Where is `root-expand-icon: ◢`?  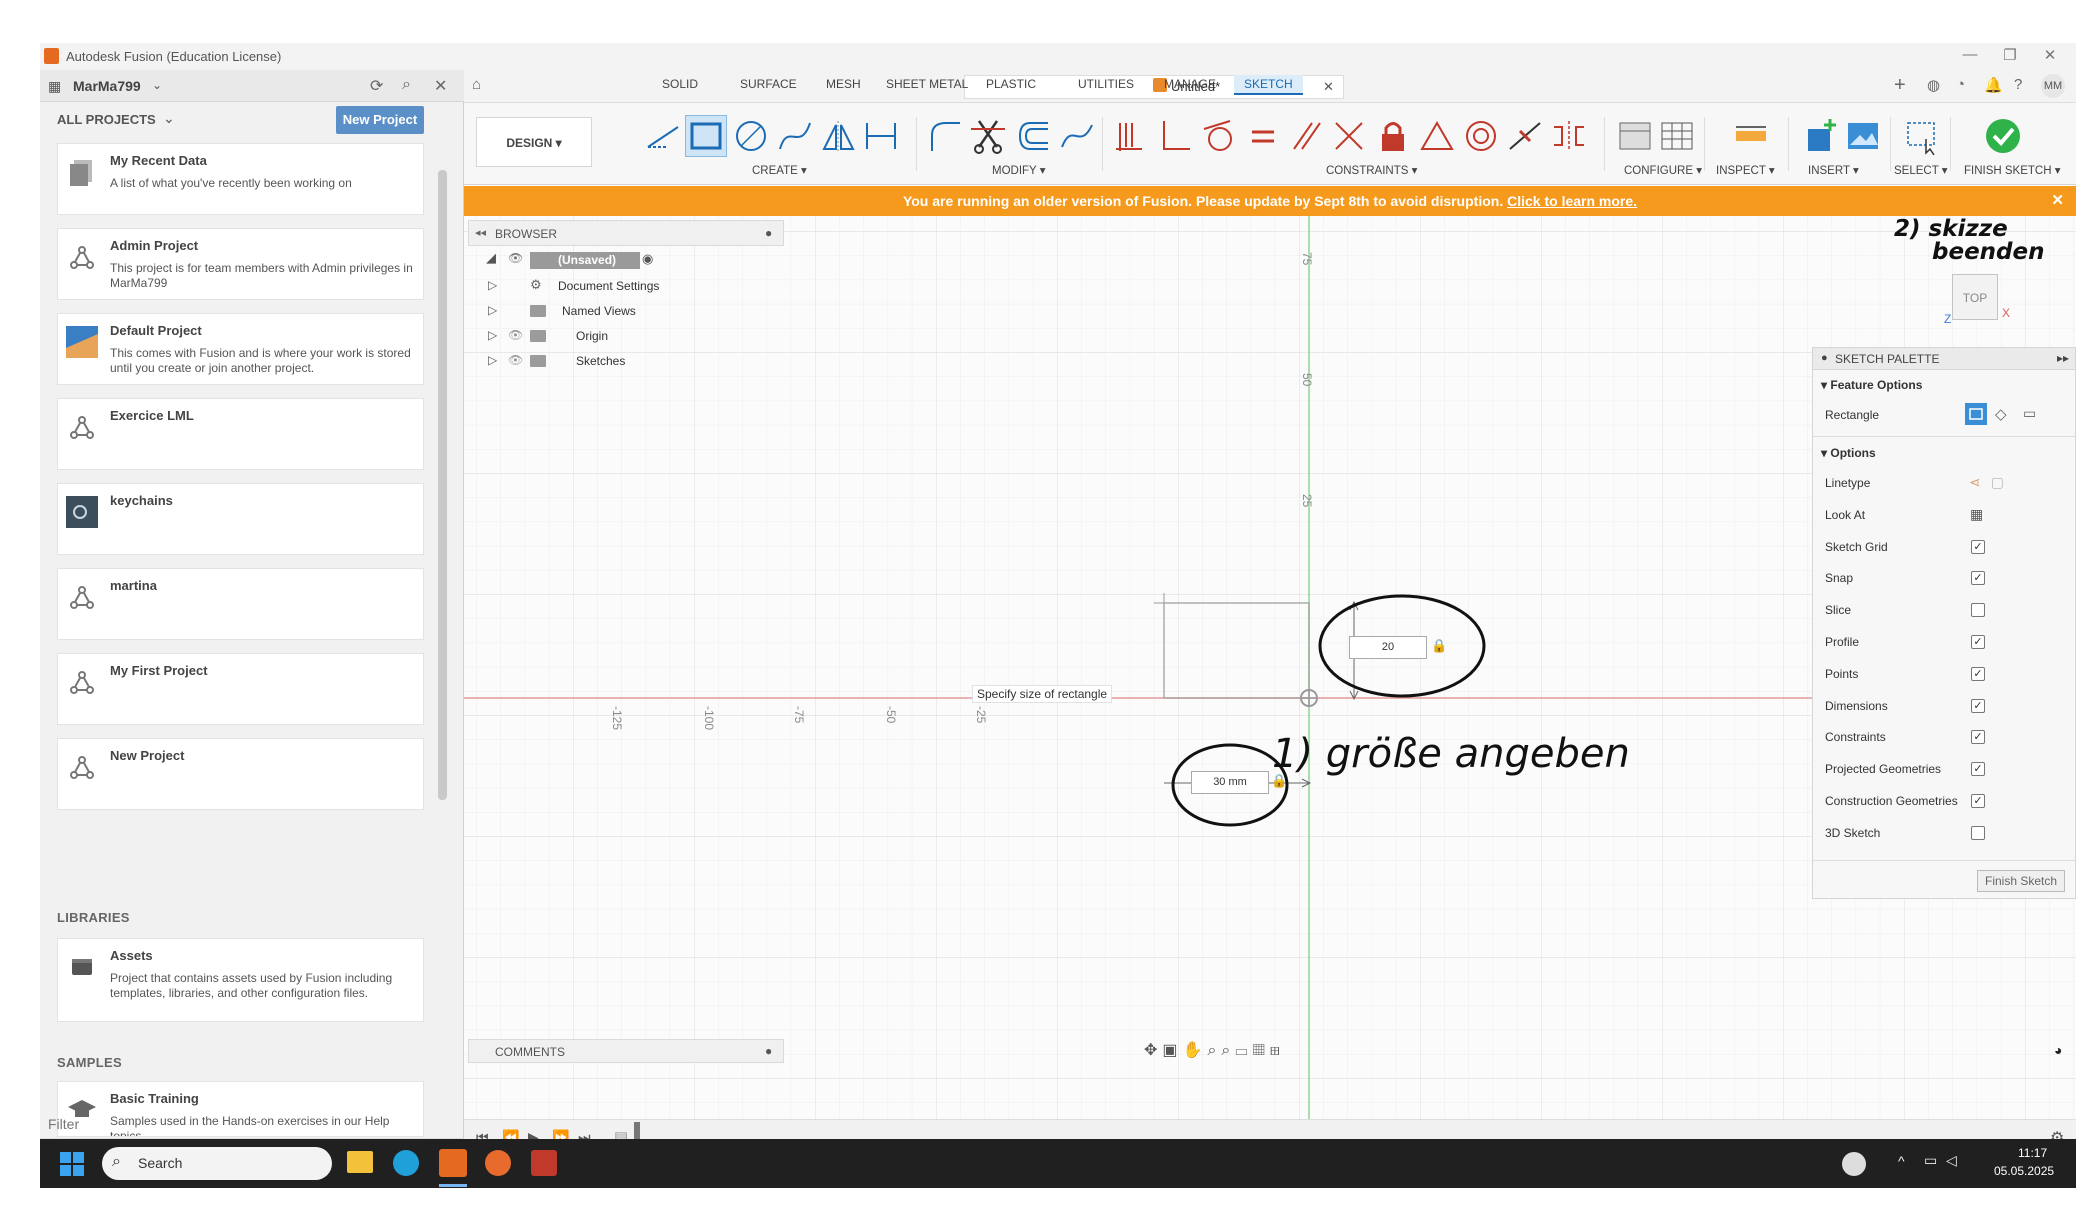 root-expand-icon: ◢ is located at coordinates (491, 258).